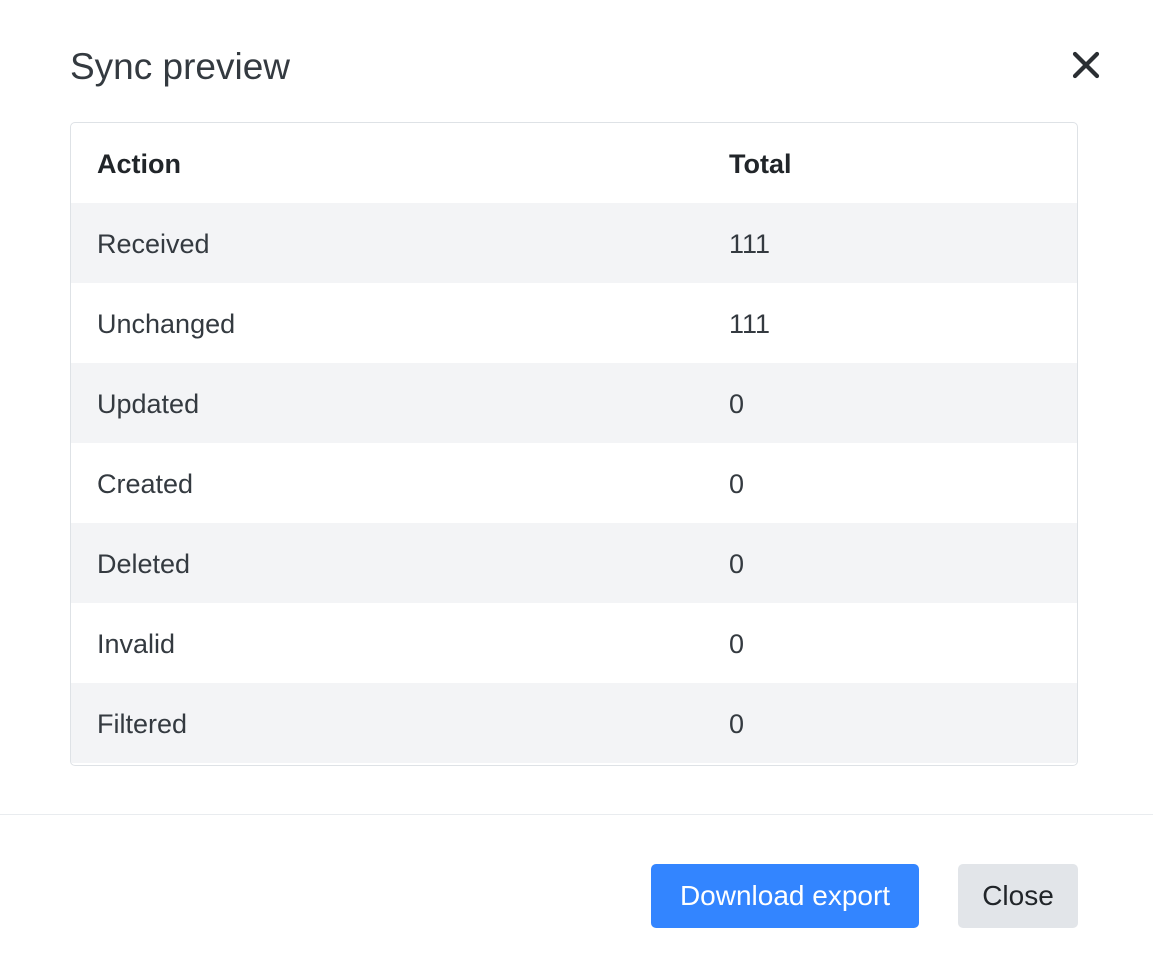  What do you see at coordinates (180, 66) in the screenshot?
I see `modal-title: Sync preview` at bounding box center [180, 66].